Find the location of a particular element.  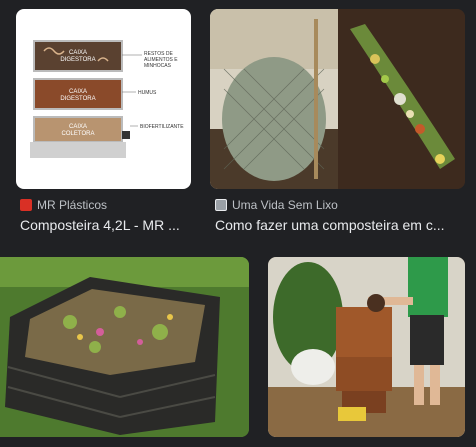

box3-line2: COLETORA is located at coordinates (78, 134).